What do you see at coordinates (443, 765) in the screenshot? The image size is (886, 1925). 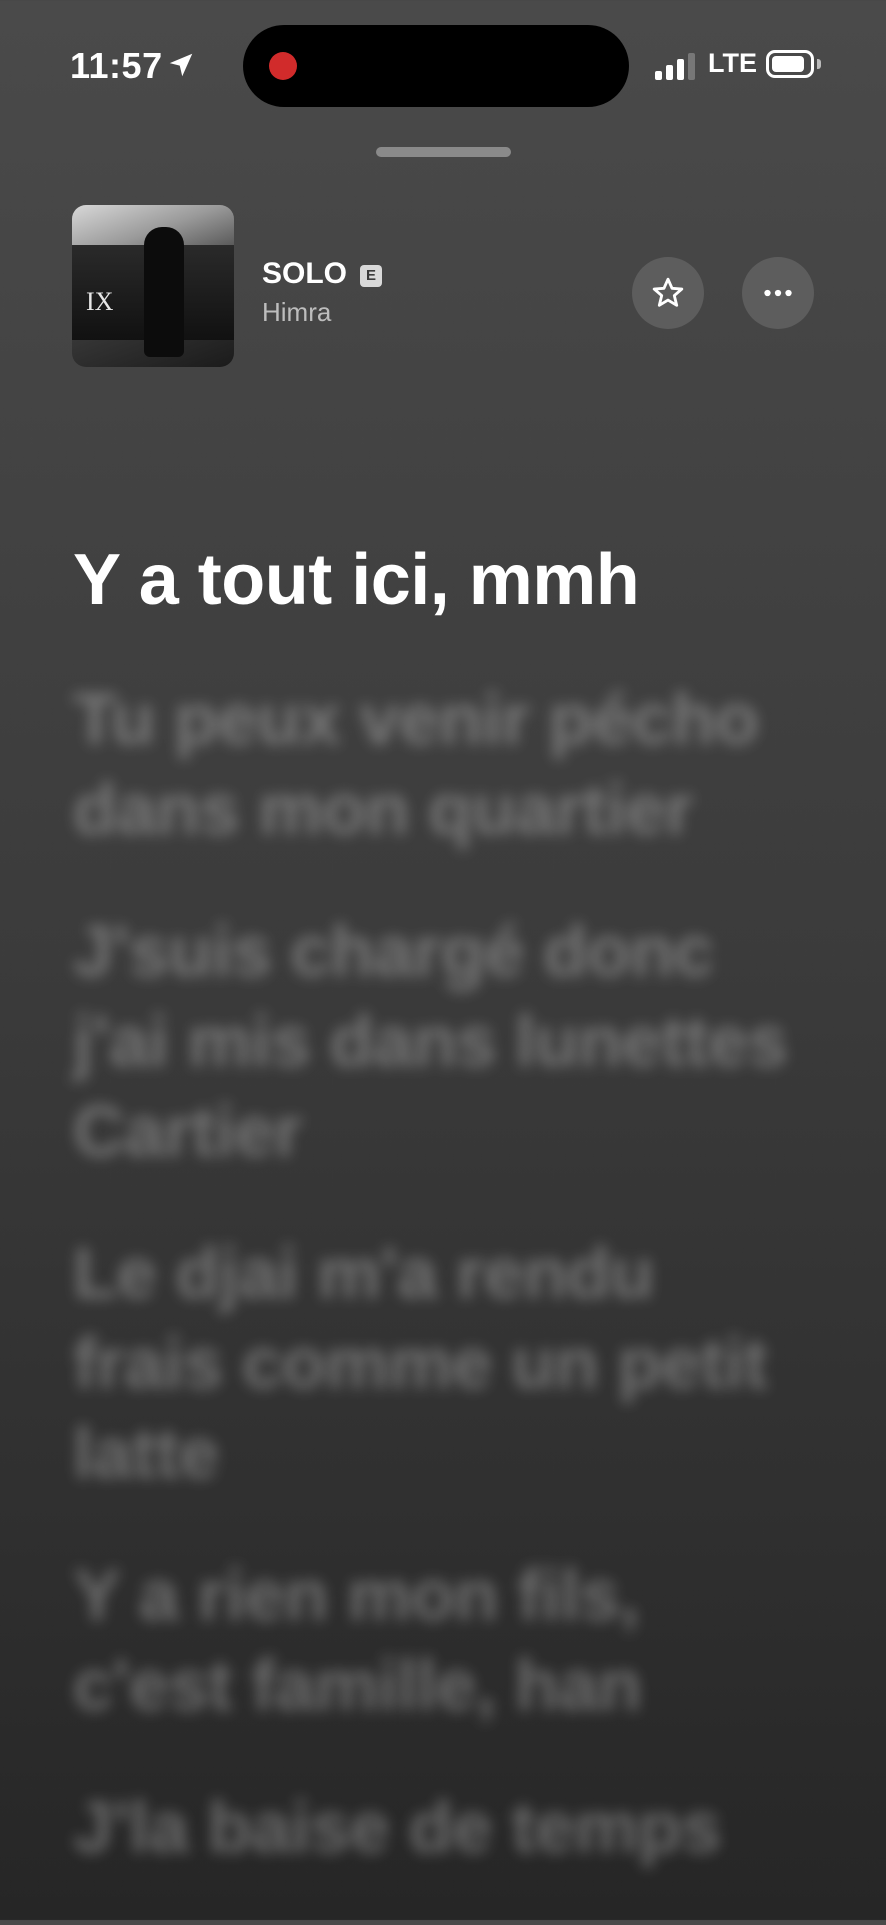 I see `lyric-line: Tu peux venir pécho dans mon quartier` at bounding box center [443, 765].